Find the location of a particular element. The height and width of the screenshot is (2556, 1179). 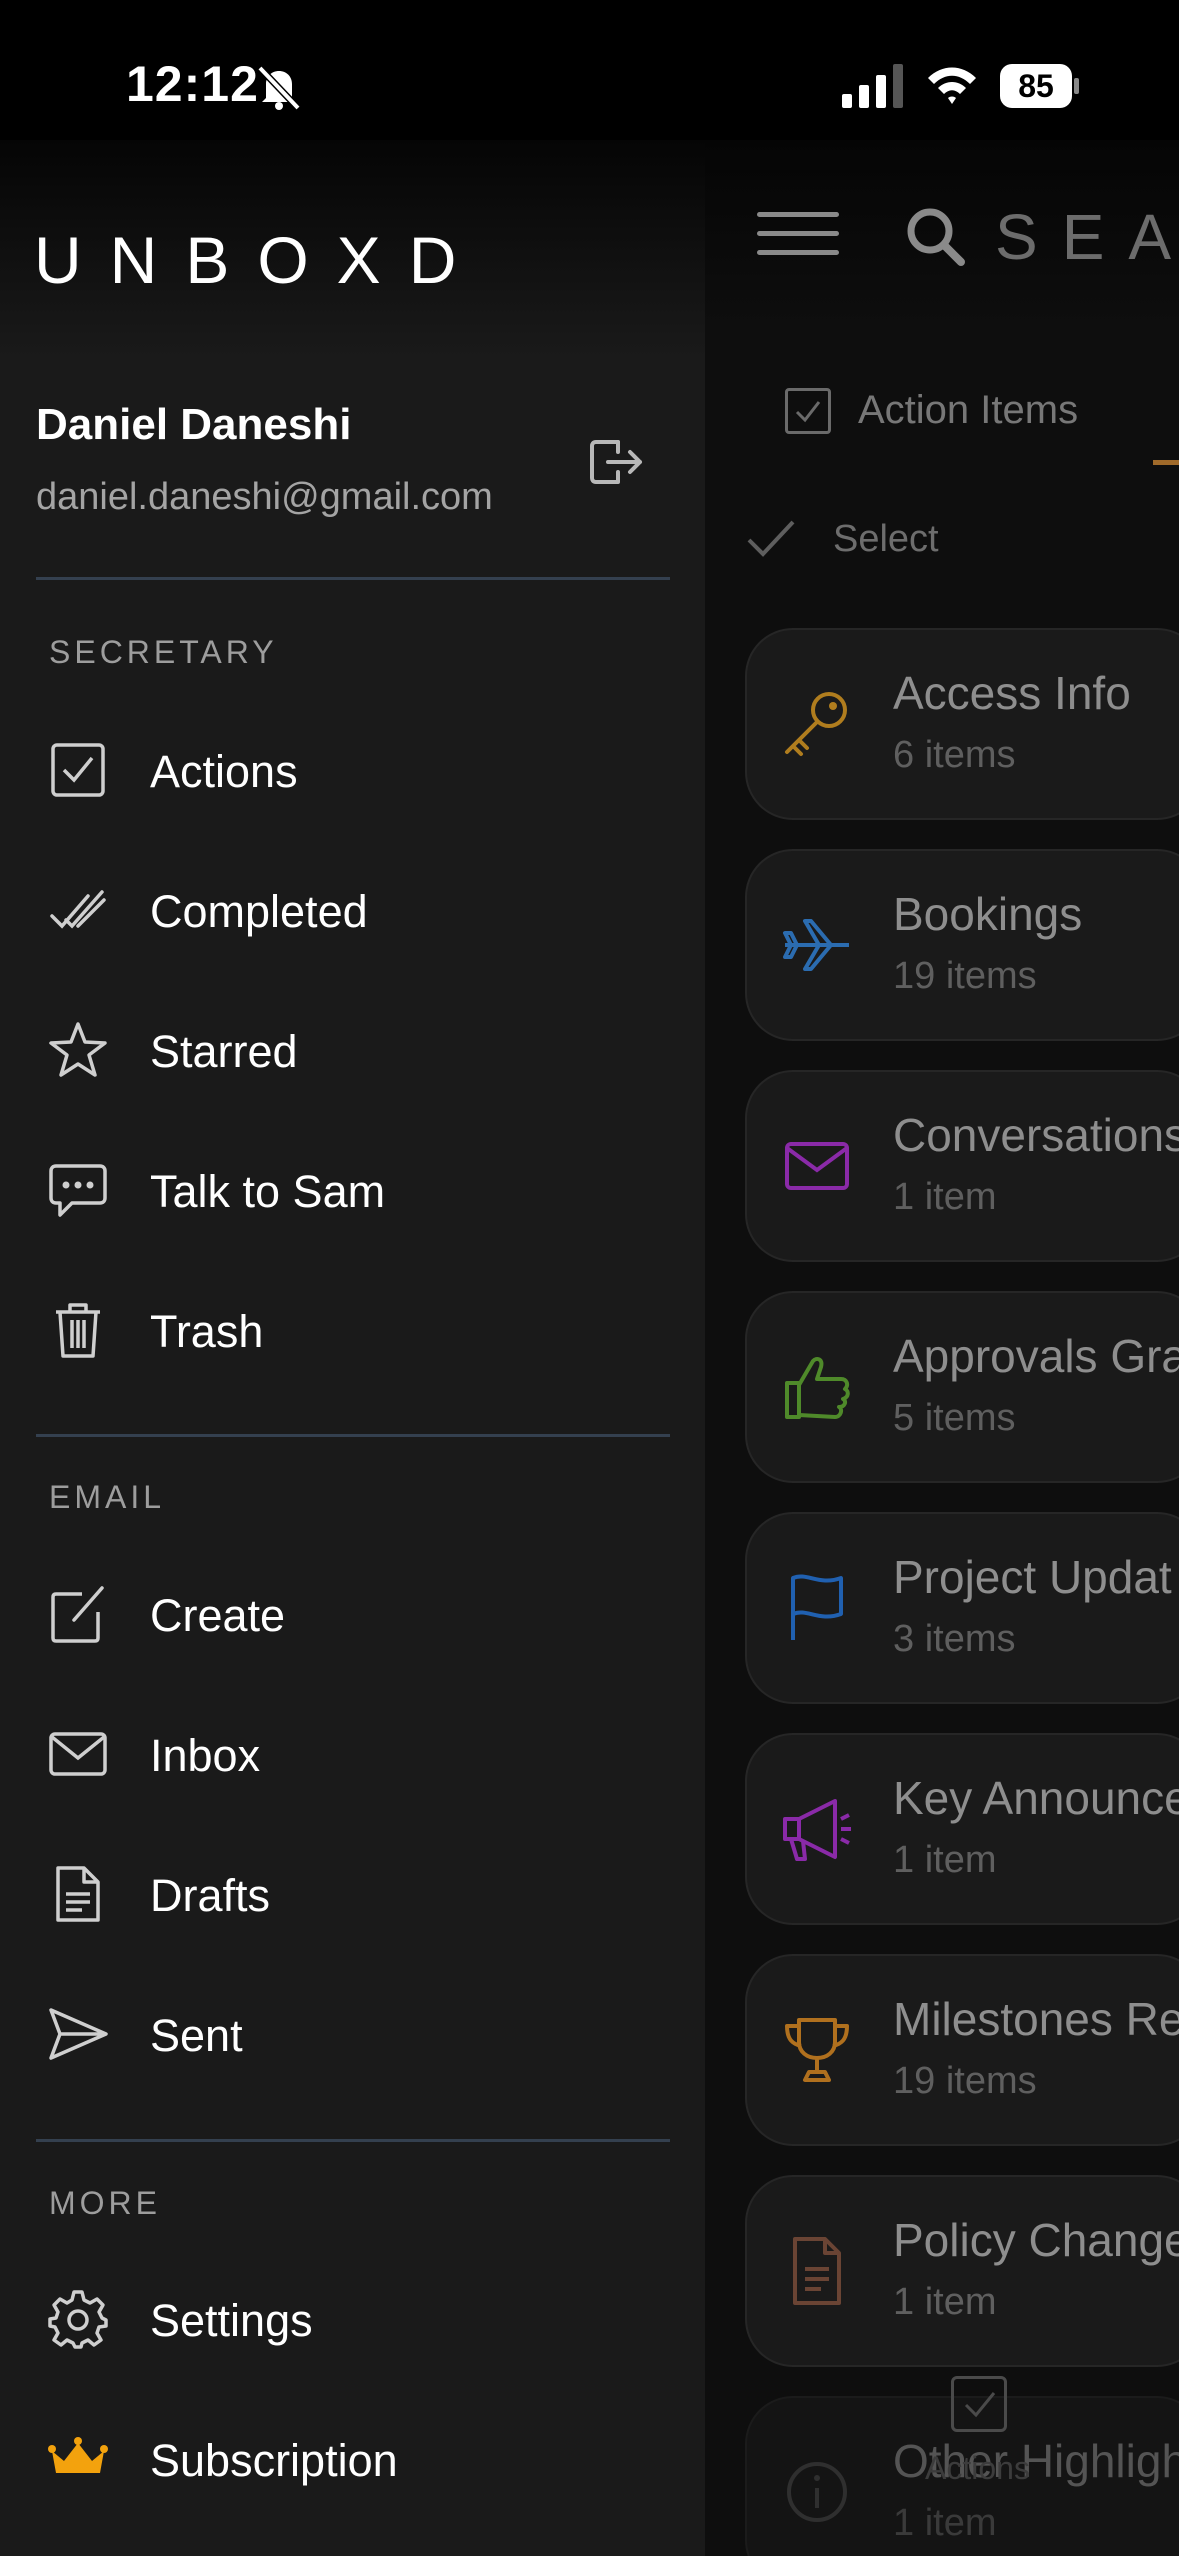

logout-icon is located at coordinates (616, 462).